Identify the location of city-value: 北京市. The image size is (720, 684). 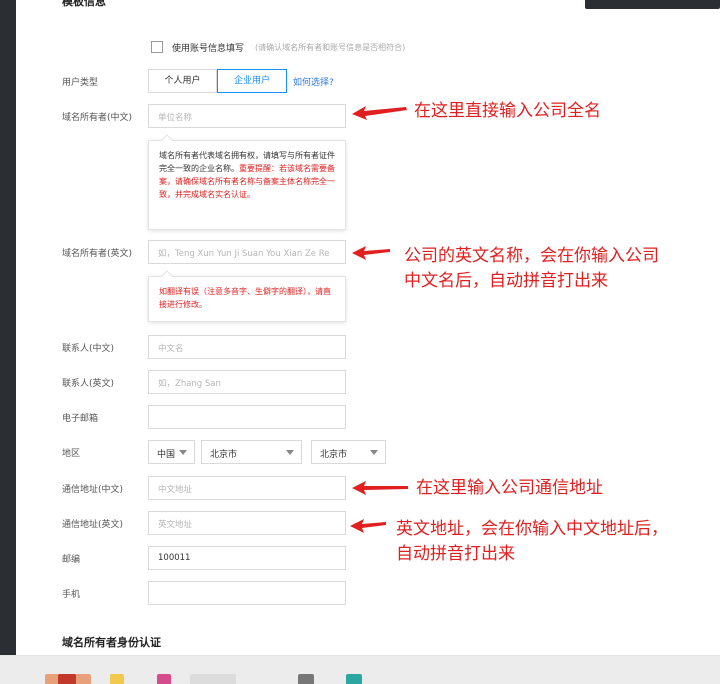
(334, 455).